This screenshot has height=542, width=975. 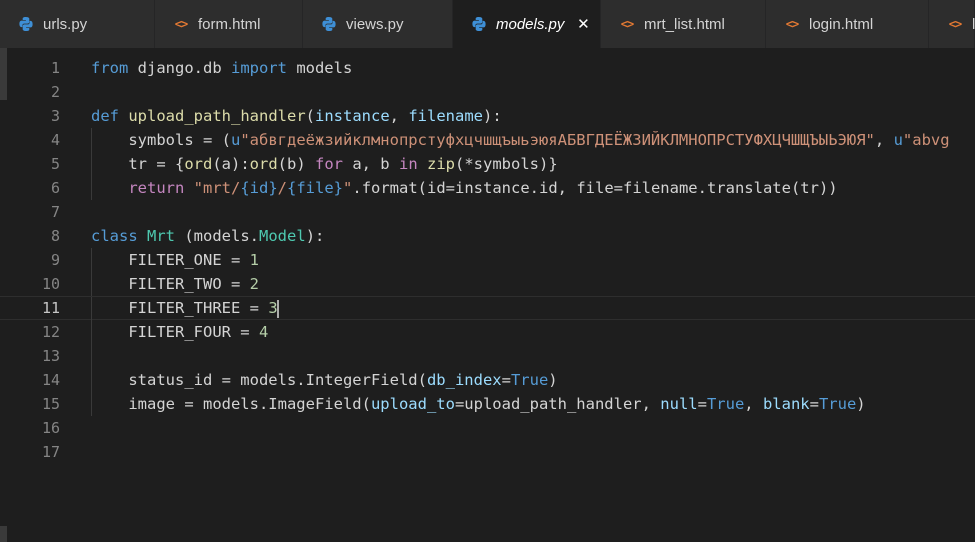 I want to click on code-token: ,, so click(x=753, y=404).